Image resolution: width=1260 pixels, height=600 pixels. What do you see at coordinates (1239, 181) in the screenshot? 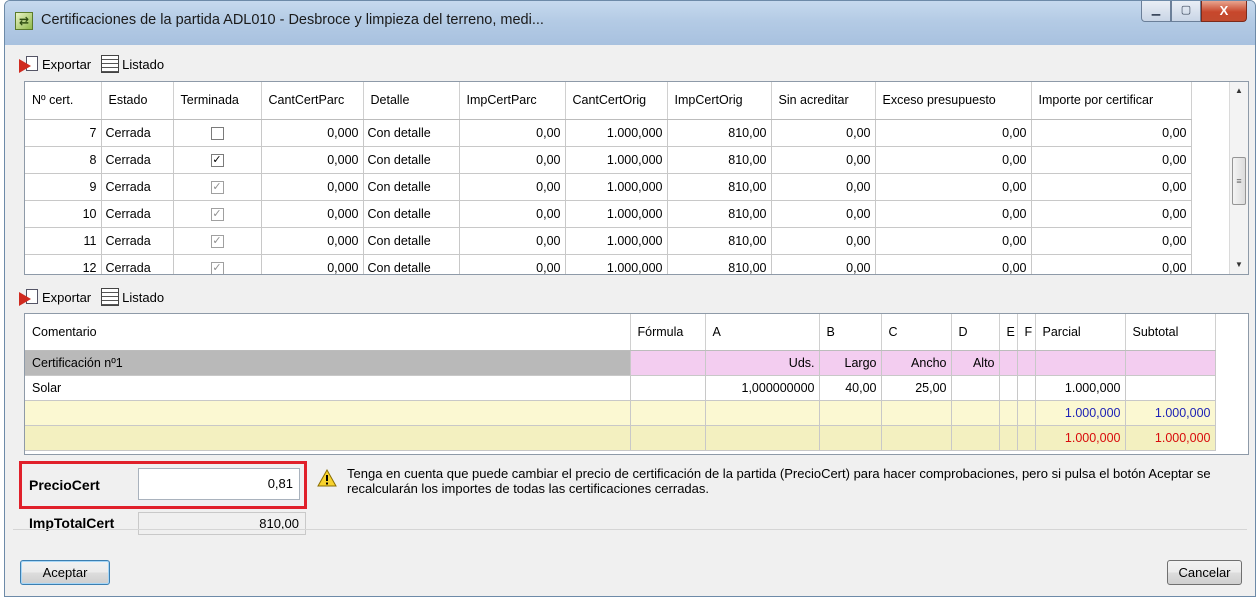
I see `scroll-thumb: ≡` at bounding box center [1239, 181].